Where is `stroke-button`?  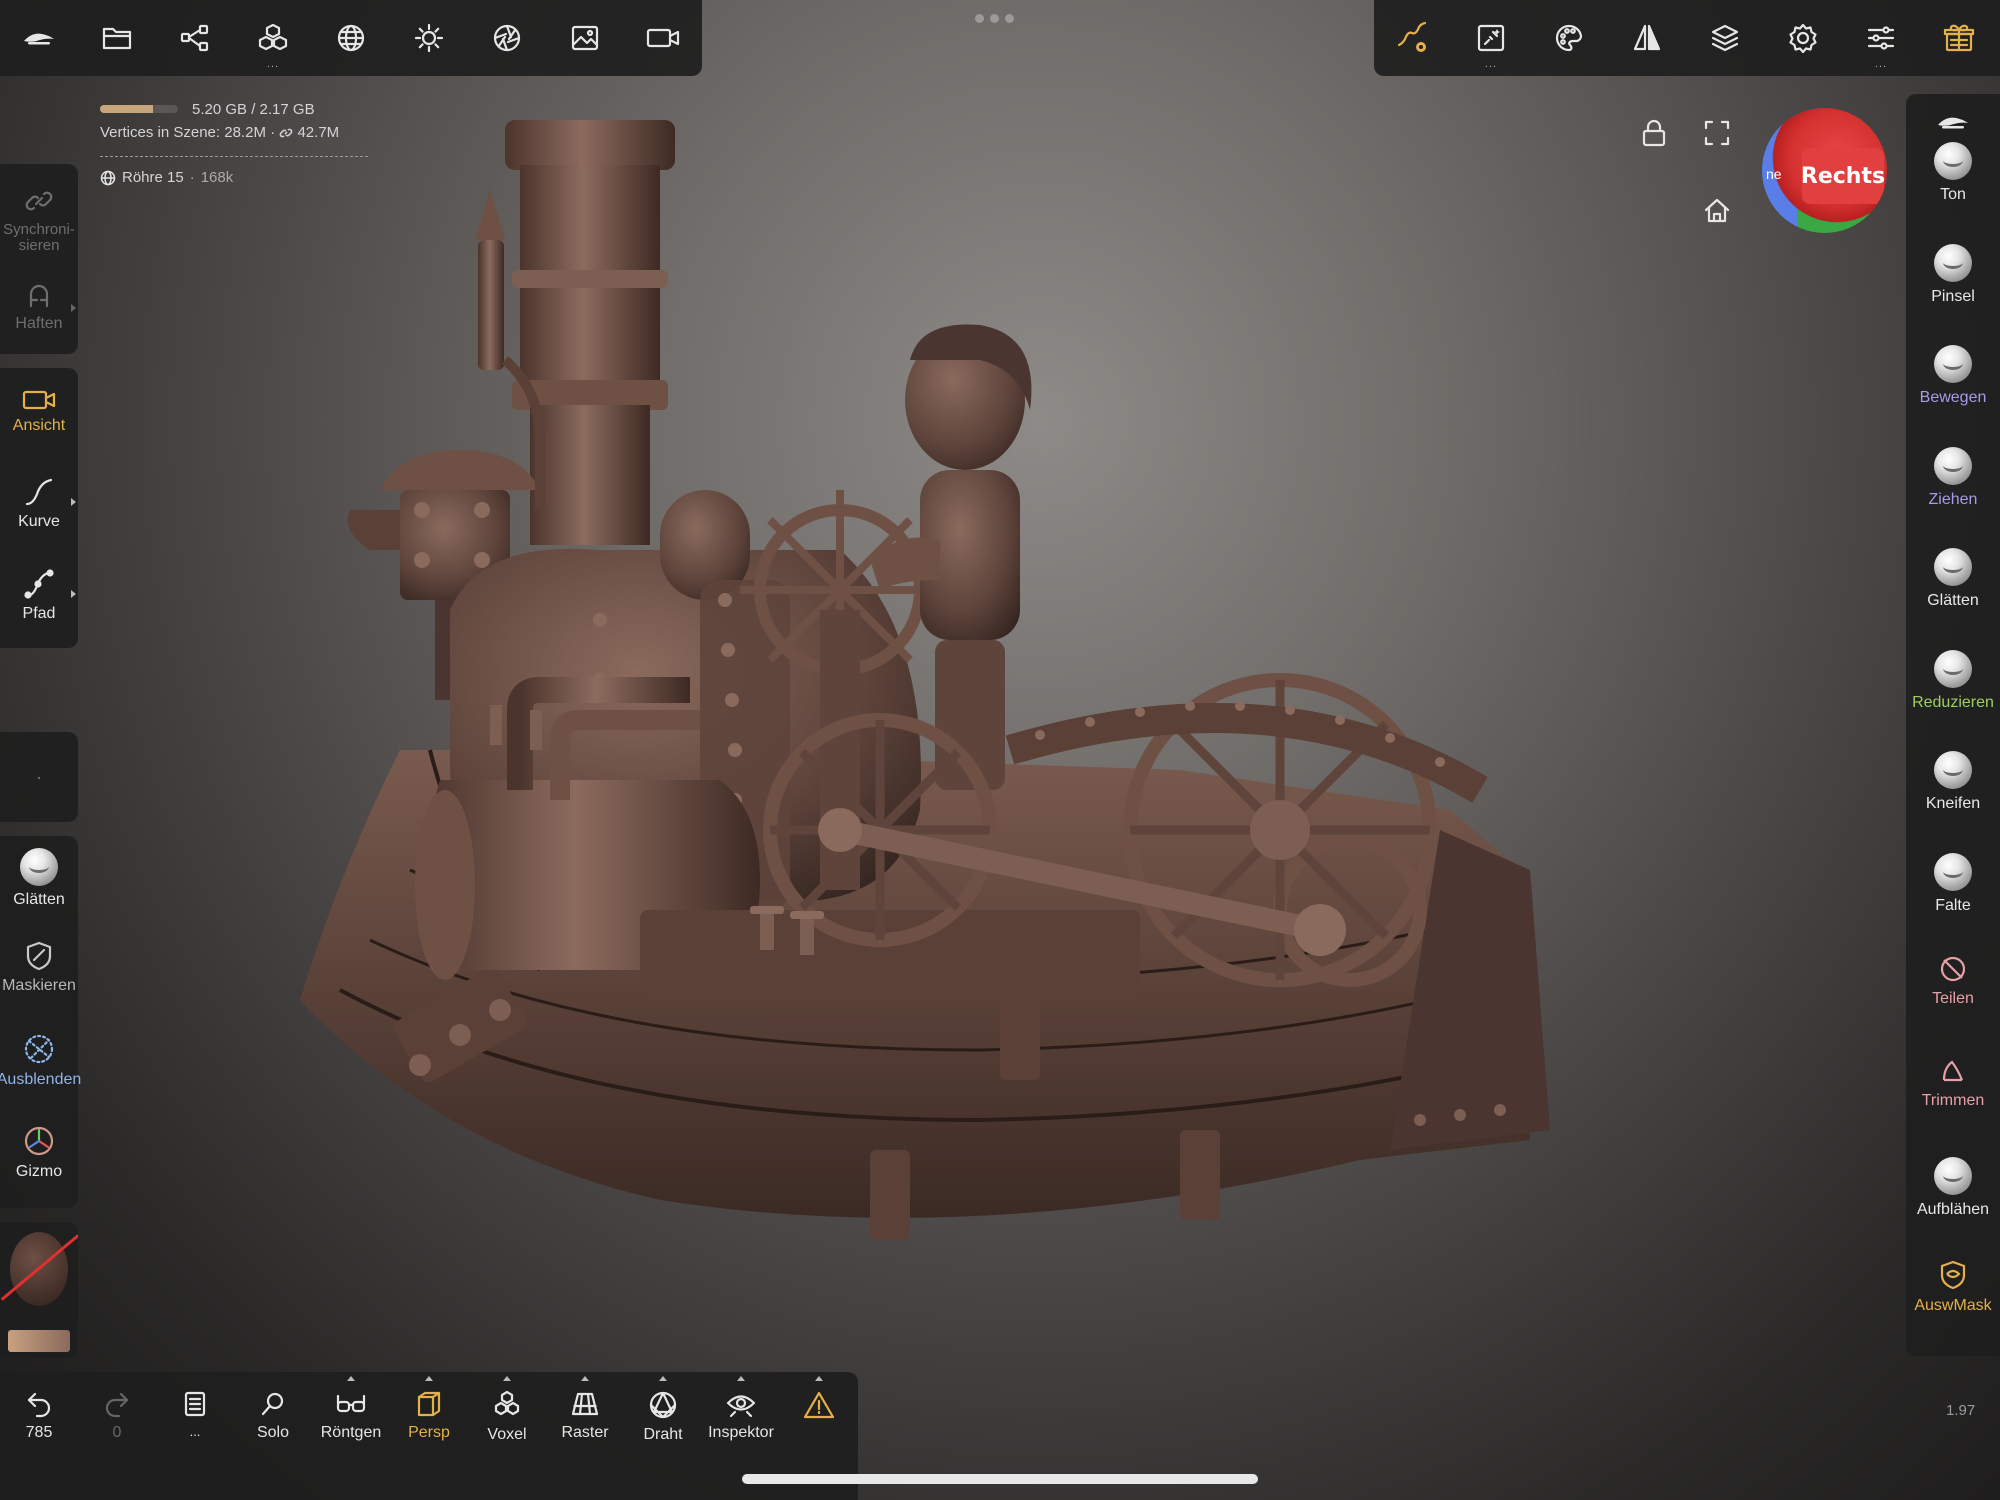 stroke-button is located at coordinates (1413, 38).